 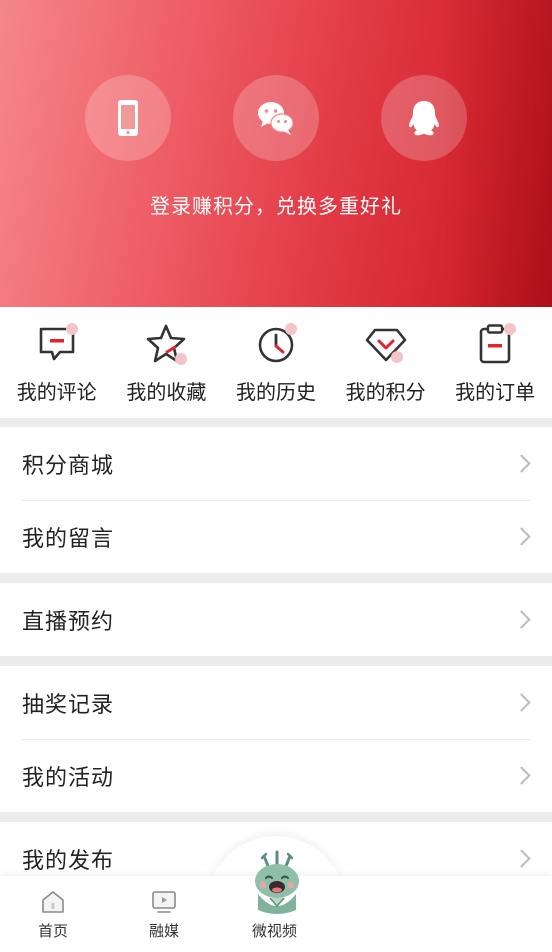 I want to click on menu-item-live-reservation: 直播预约, so click(x=276, y=619).